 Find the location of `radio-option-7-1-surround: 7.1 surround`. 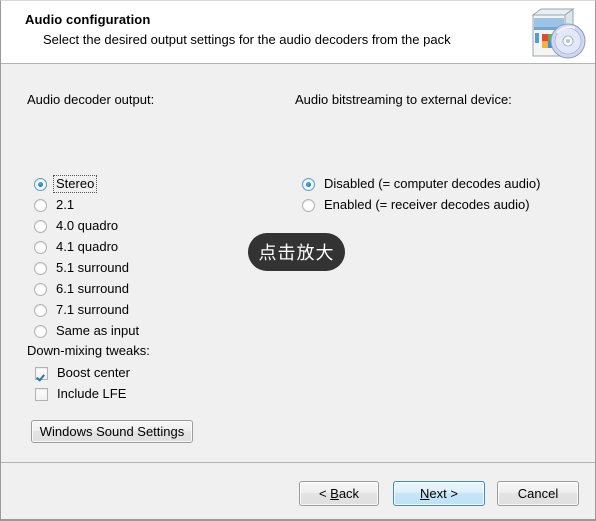

radio-option-7-1-surround: 7.1 surround is located at coordinates (82, 310).